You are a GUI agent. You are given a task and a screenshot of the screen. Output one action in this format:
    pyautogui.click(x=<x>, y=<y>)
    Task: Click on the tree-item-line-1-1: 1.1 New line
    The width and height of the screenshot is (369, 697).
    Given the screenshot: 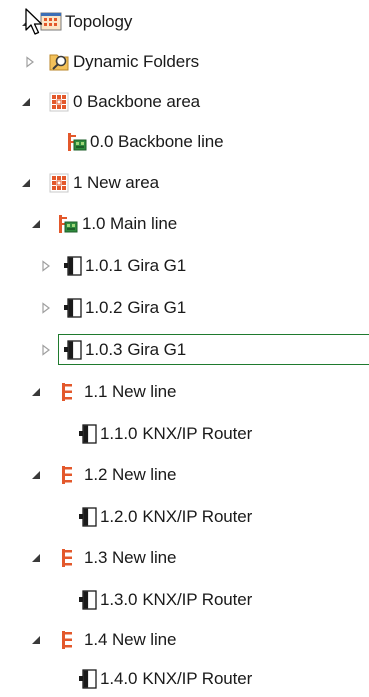 What is the action you would take?
    pyautogui.click(x=184, y=392)
    